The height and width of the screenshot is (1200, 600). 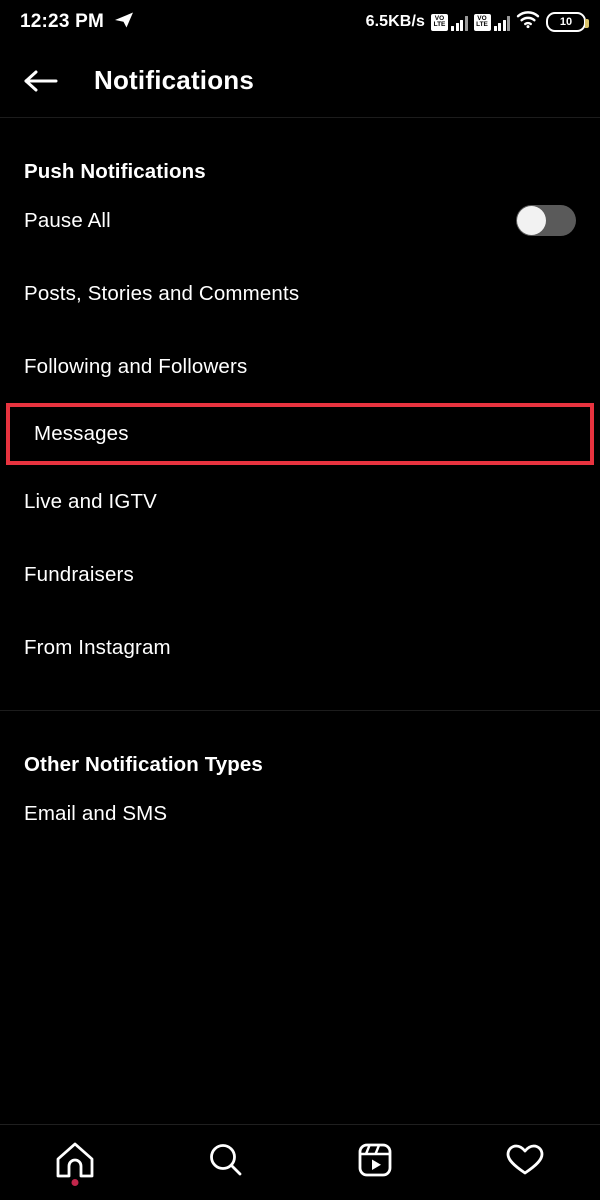 I want to click on sim2-volte-signal-icon: VO LTE, so click(x=491, y=22).